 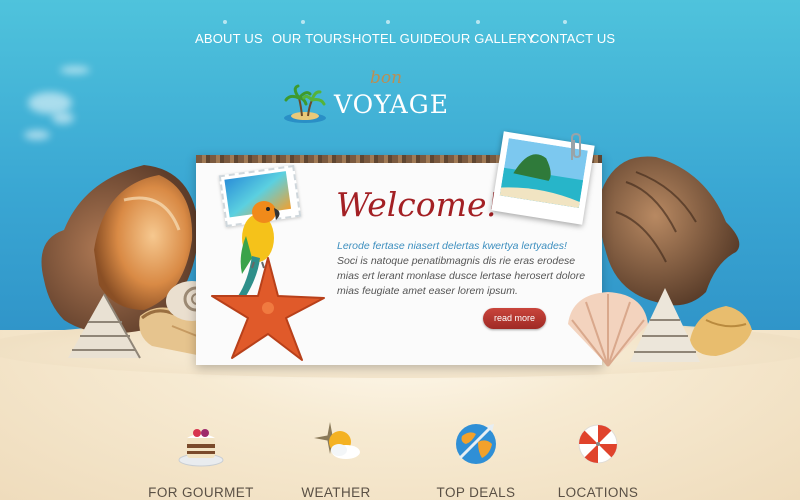 I want to click on nav-item-about-us: ABOUT US, so click(x=229, y=40).